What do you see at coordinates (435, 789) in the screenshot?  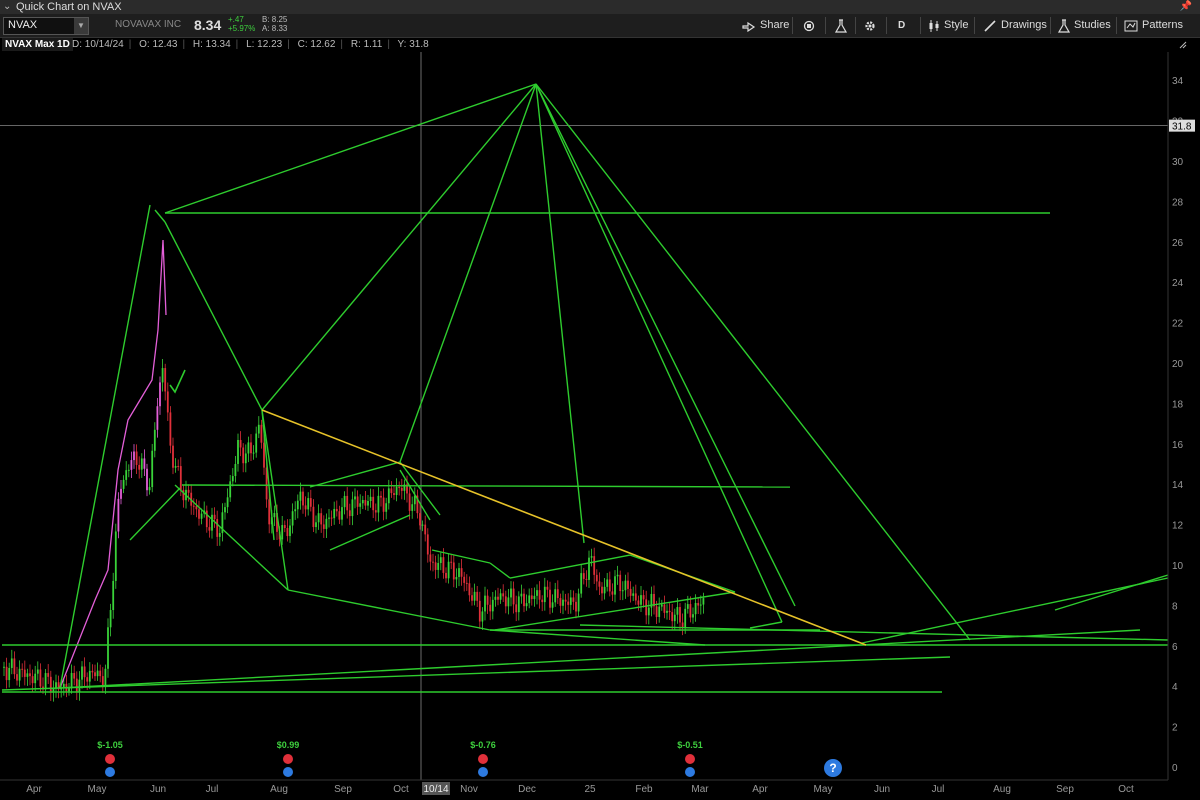 I see `x-tick-label: 10/14` at bounding box center [435, 789].